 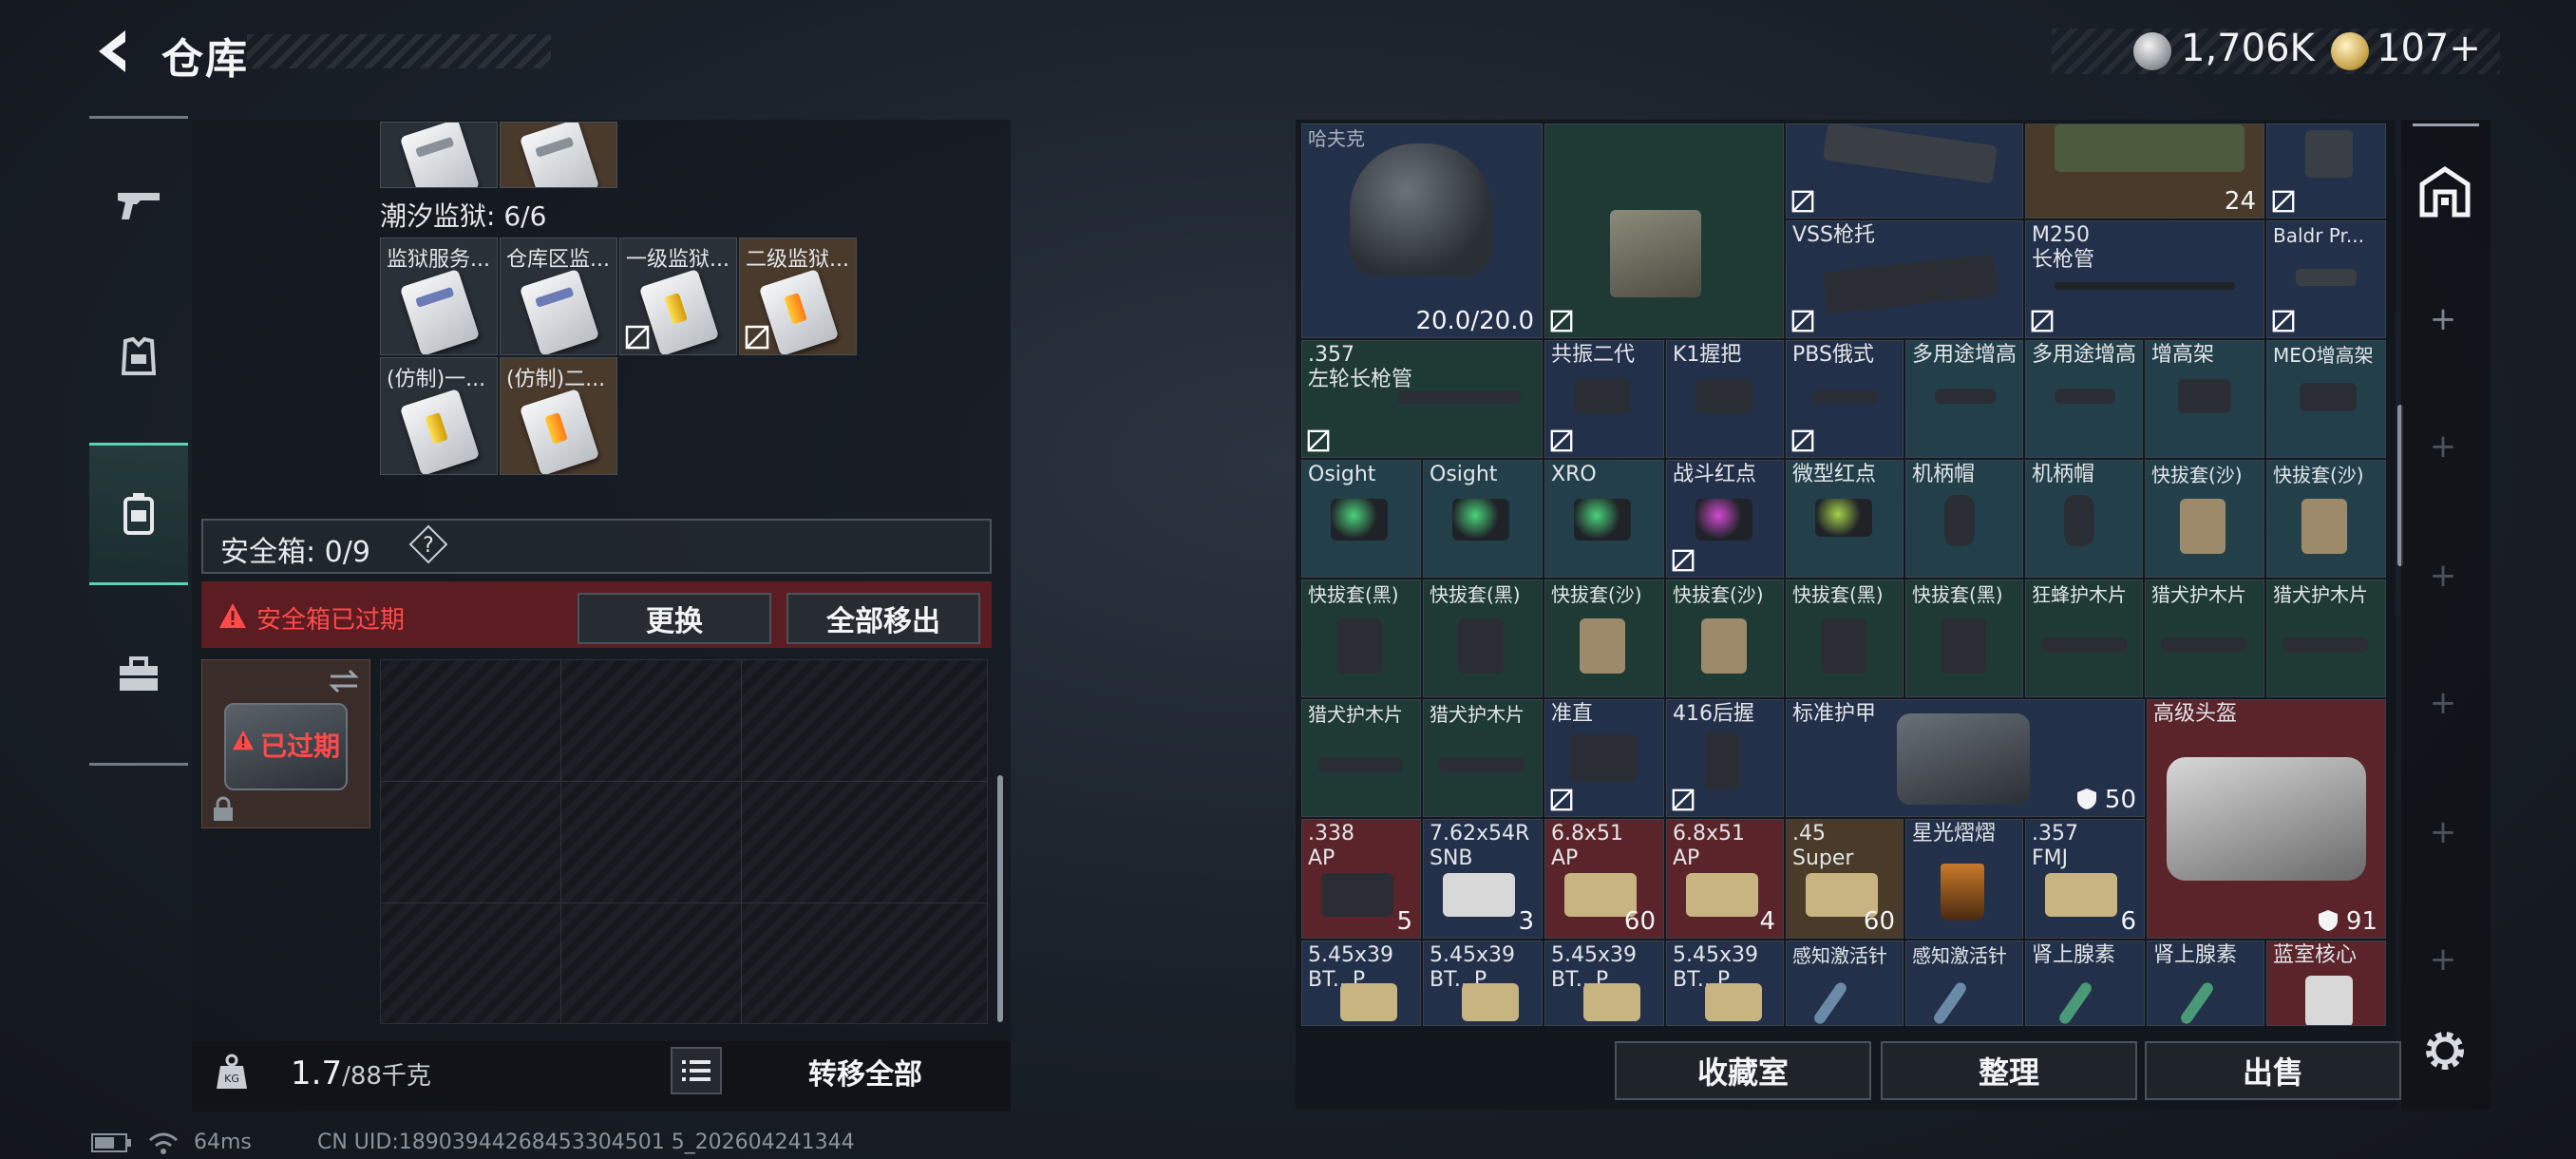 What do you see at coordinates (1725, 519) in the screenshot?
I see `warehouse-item: 战斗红点` at bounding box center [1725, 519].